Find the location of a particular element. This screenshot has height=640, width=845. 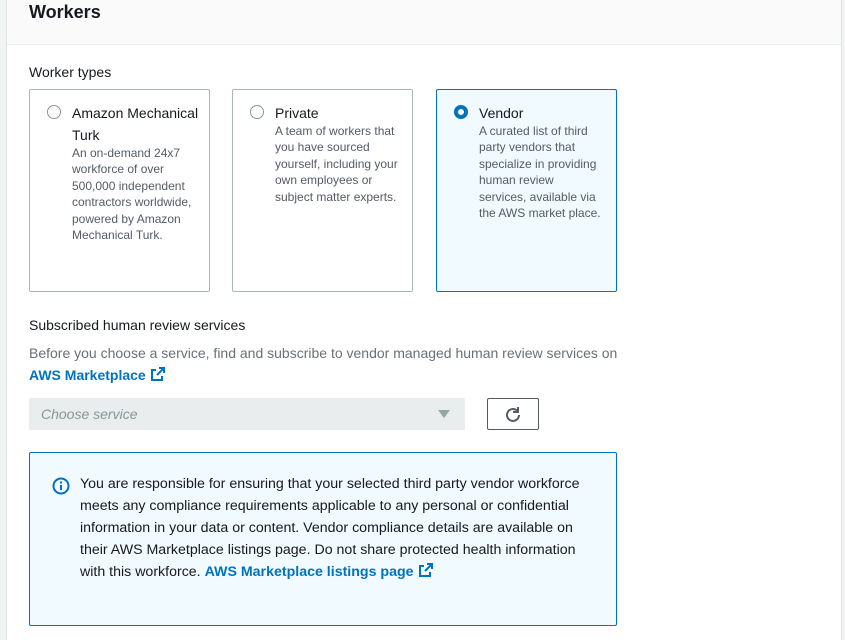

choose-service-placeholder: Choose service is located at coordinates (89, 414).